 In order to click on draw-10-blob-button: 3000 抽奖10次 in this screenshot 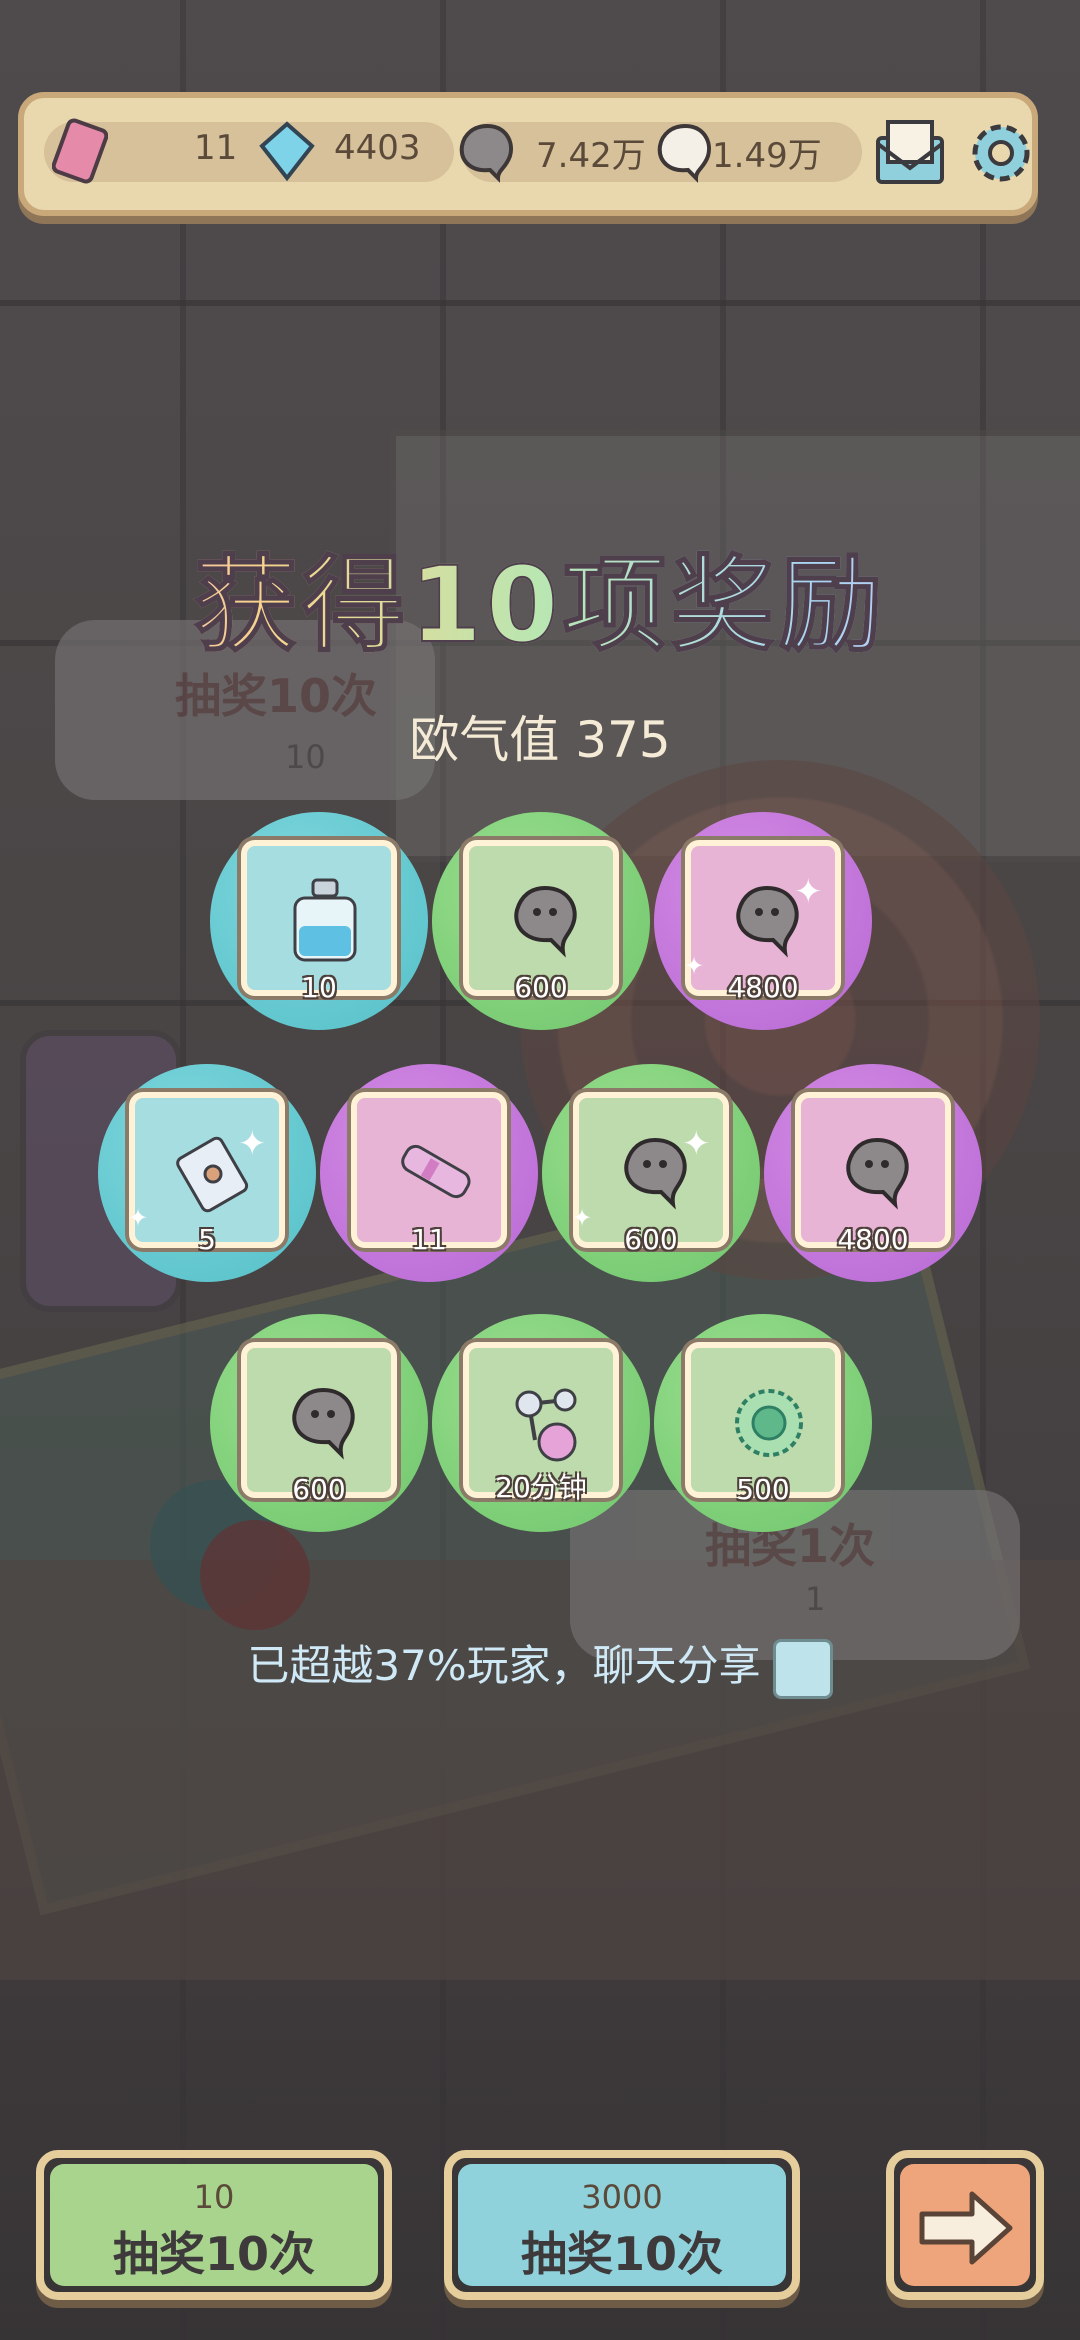, I will do `click(622, 2225)`.